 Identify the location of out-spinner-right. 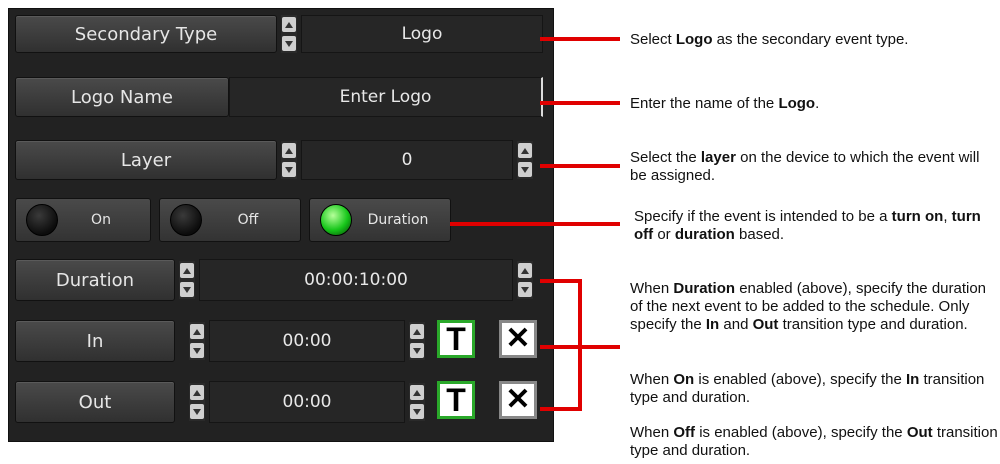
(417, 402).